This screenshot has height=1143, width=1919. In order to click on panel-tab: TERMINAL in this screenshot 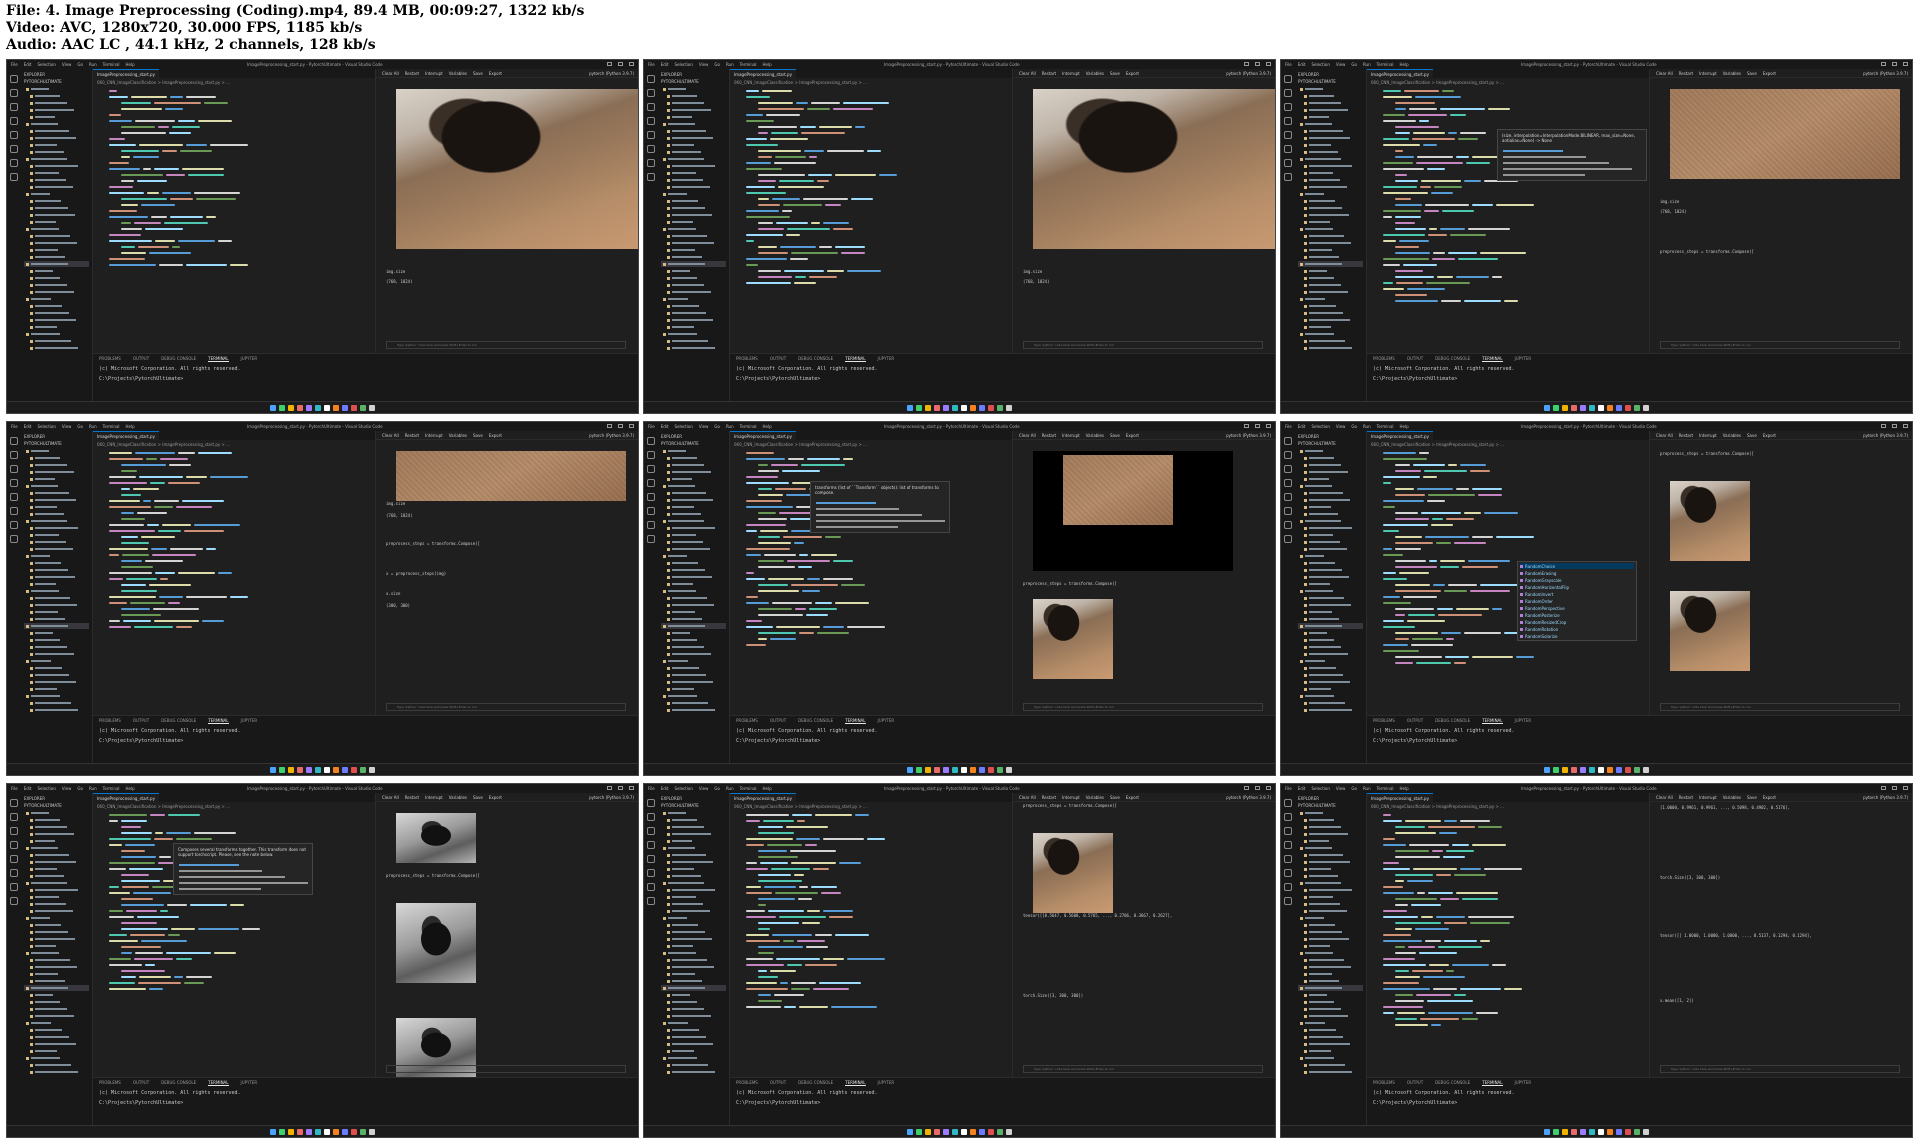, I will do `click(1492, 1083)`.